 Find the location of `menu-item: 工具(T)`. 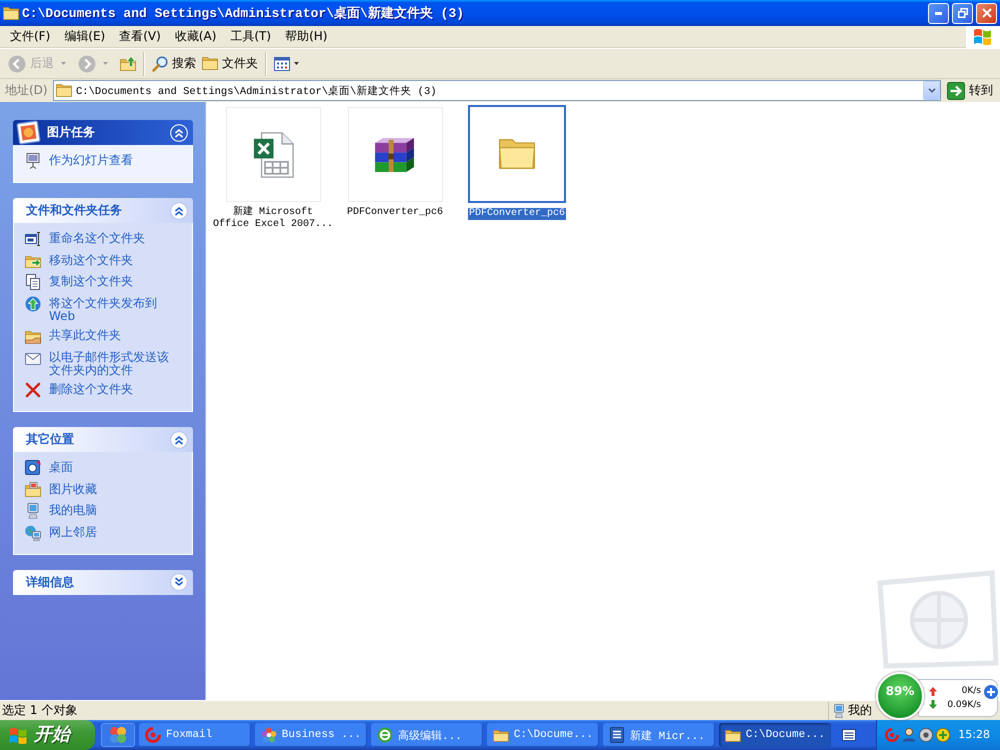

menu-item: 工具(T) is located at coordinates (250, 36).